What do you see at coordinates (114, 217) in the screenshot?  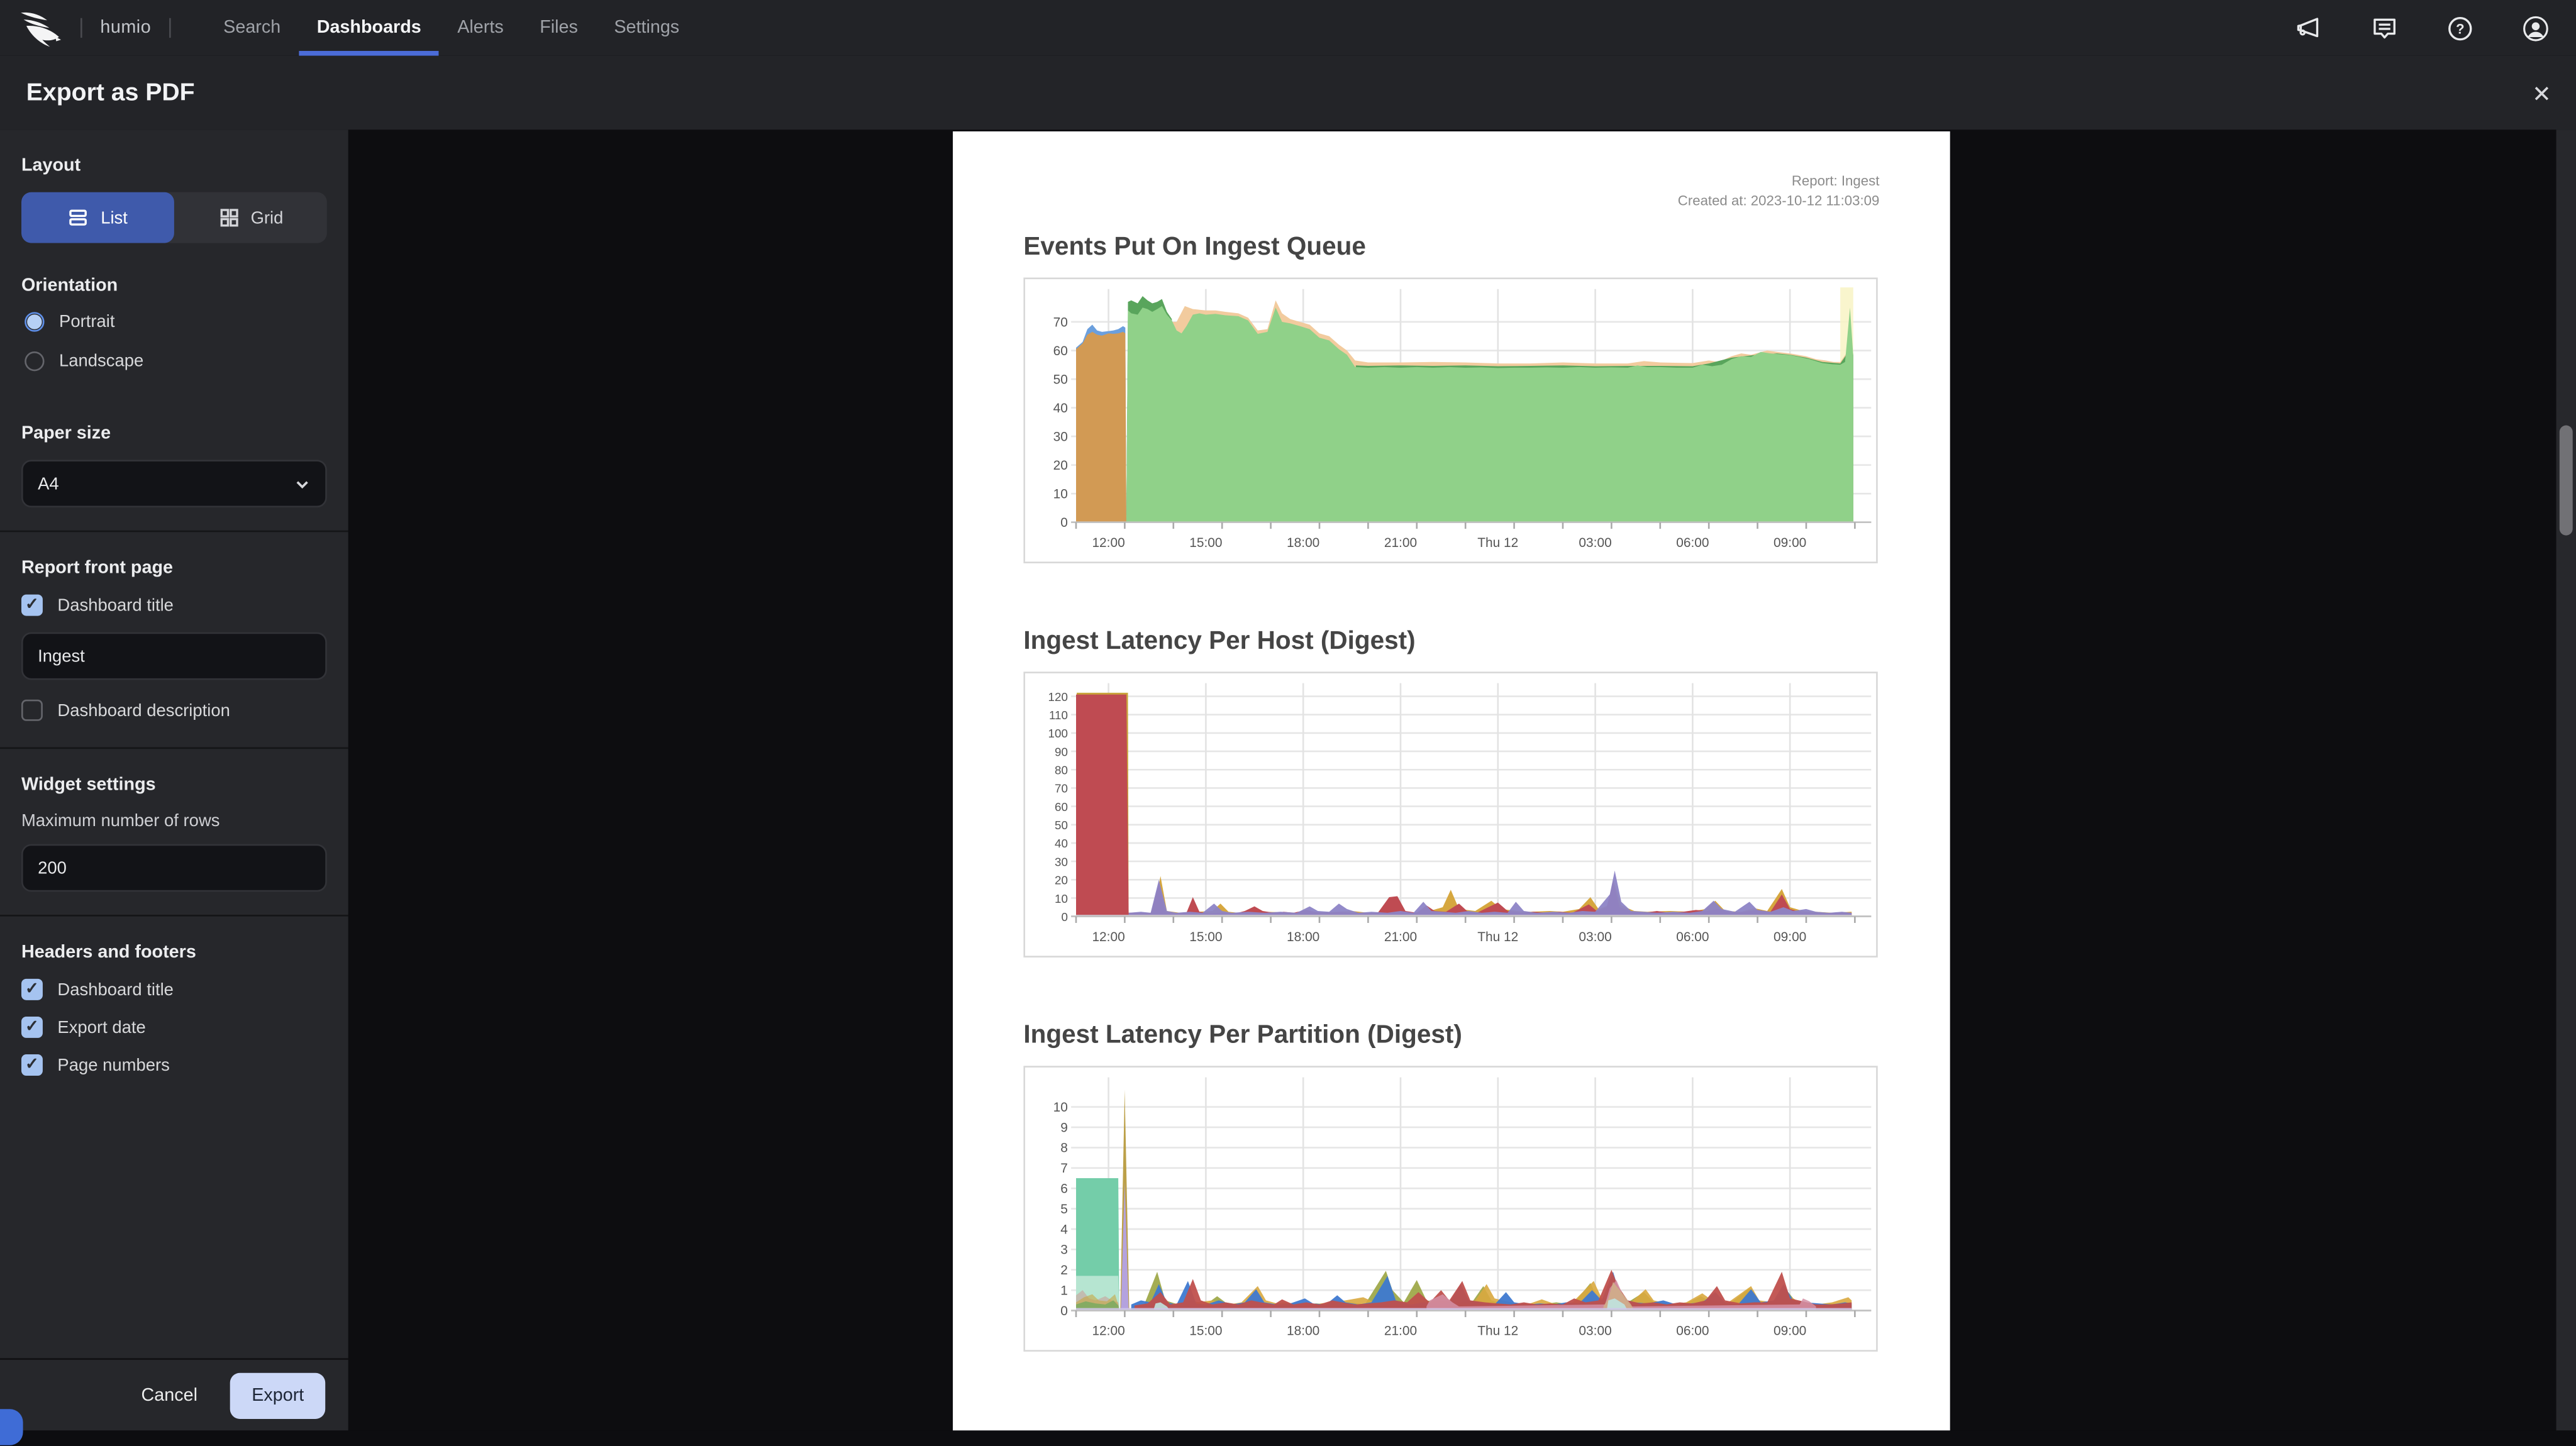 I see `list-label: List` at bounding box center [114, 217].